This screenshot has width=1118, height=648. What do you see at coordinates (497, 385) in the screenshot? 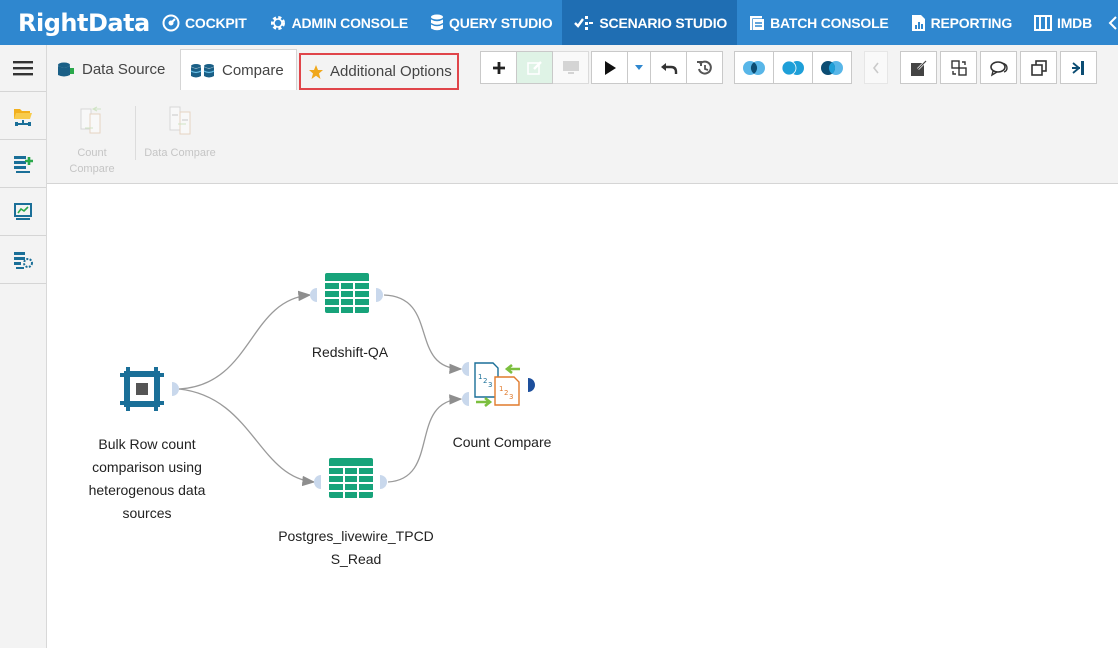
I see `count-compare-node-icon: 1 2 3 1 2 3` at bounding box center [497, 385].